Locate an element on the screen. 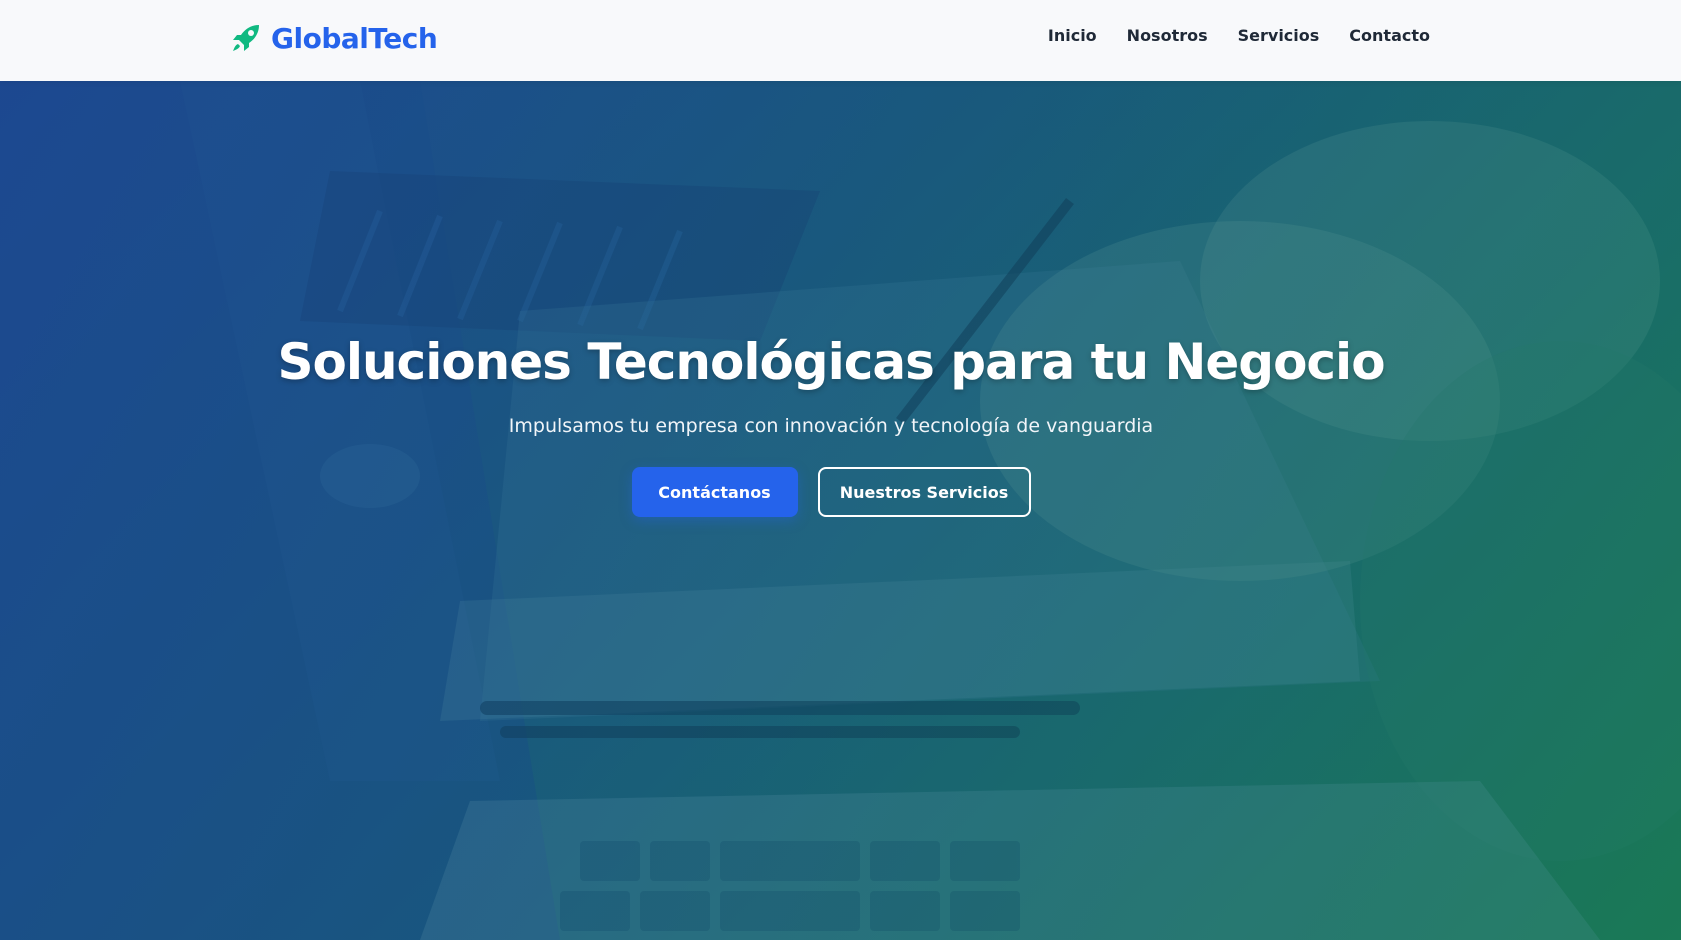  rocket-icon is located at coordinates (246, 38).